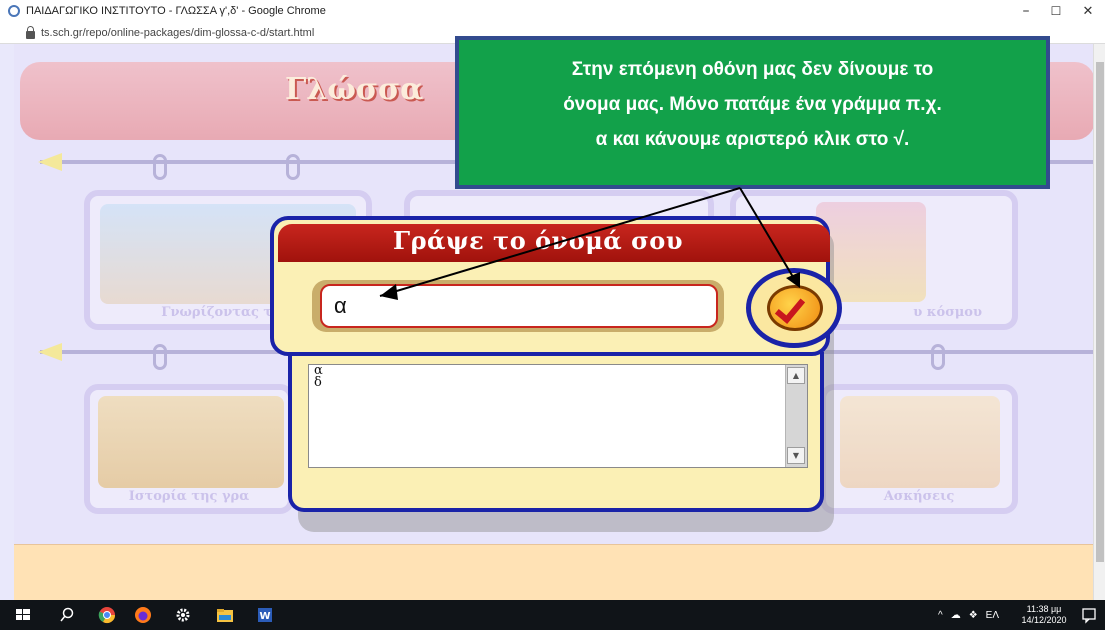 This screenshot has width=1105, height=630. Describe the element at coordinates (560, 242) in the screenshot. I see `arrow-to-input` at that location.